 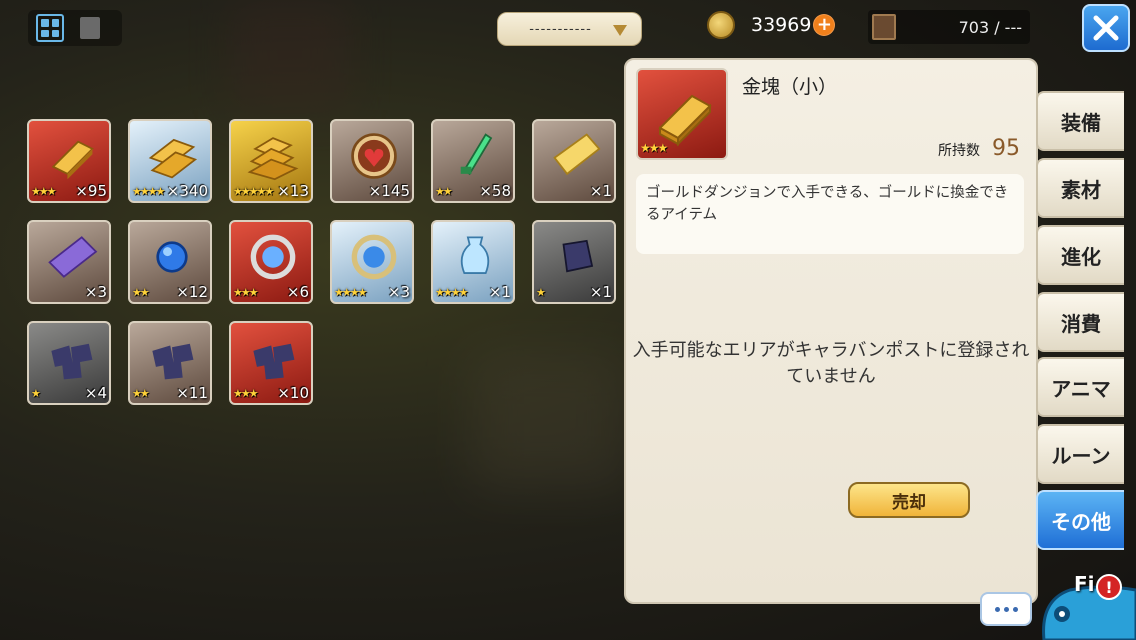 I want to click on item-slot-rune-stones-red: ★★★ ×10, so click(x=271, y=363).